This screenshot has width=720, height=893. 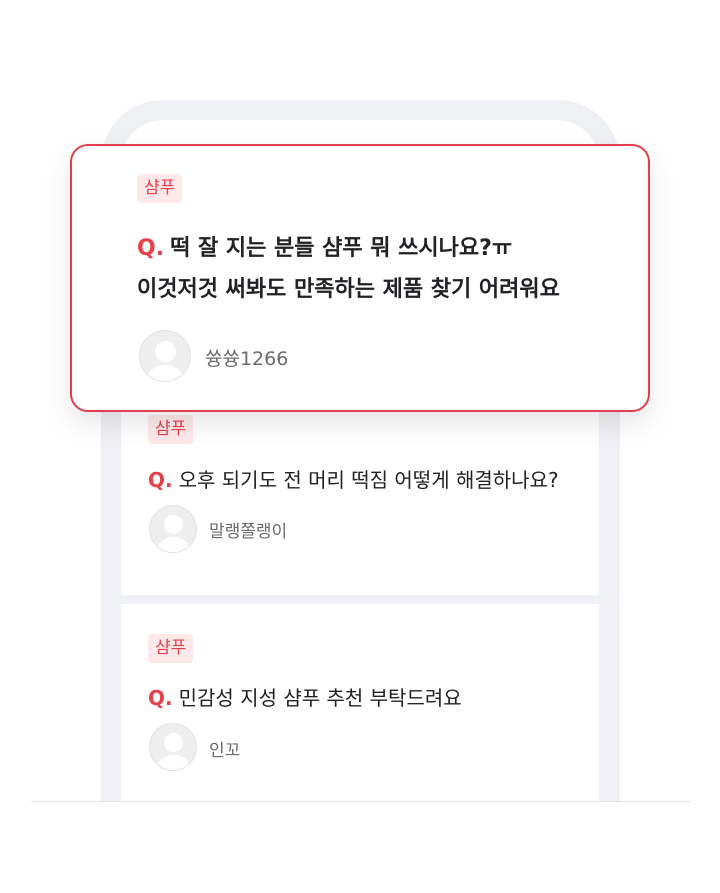 I want to click on author-name: 말랭쫄랭이, so click(x=248, y=532).